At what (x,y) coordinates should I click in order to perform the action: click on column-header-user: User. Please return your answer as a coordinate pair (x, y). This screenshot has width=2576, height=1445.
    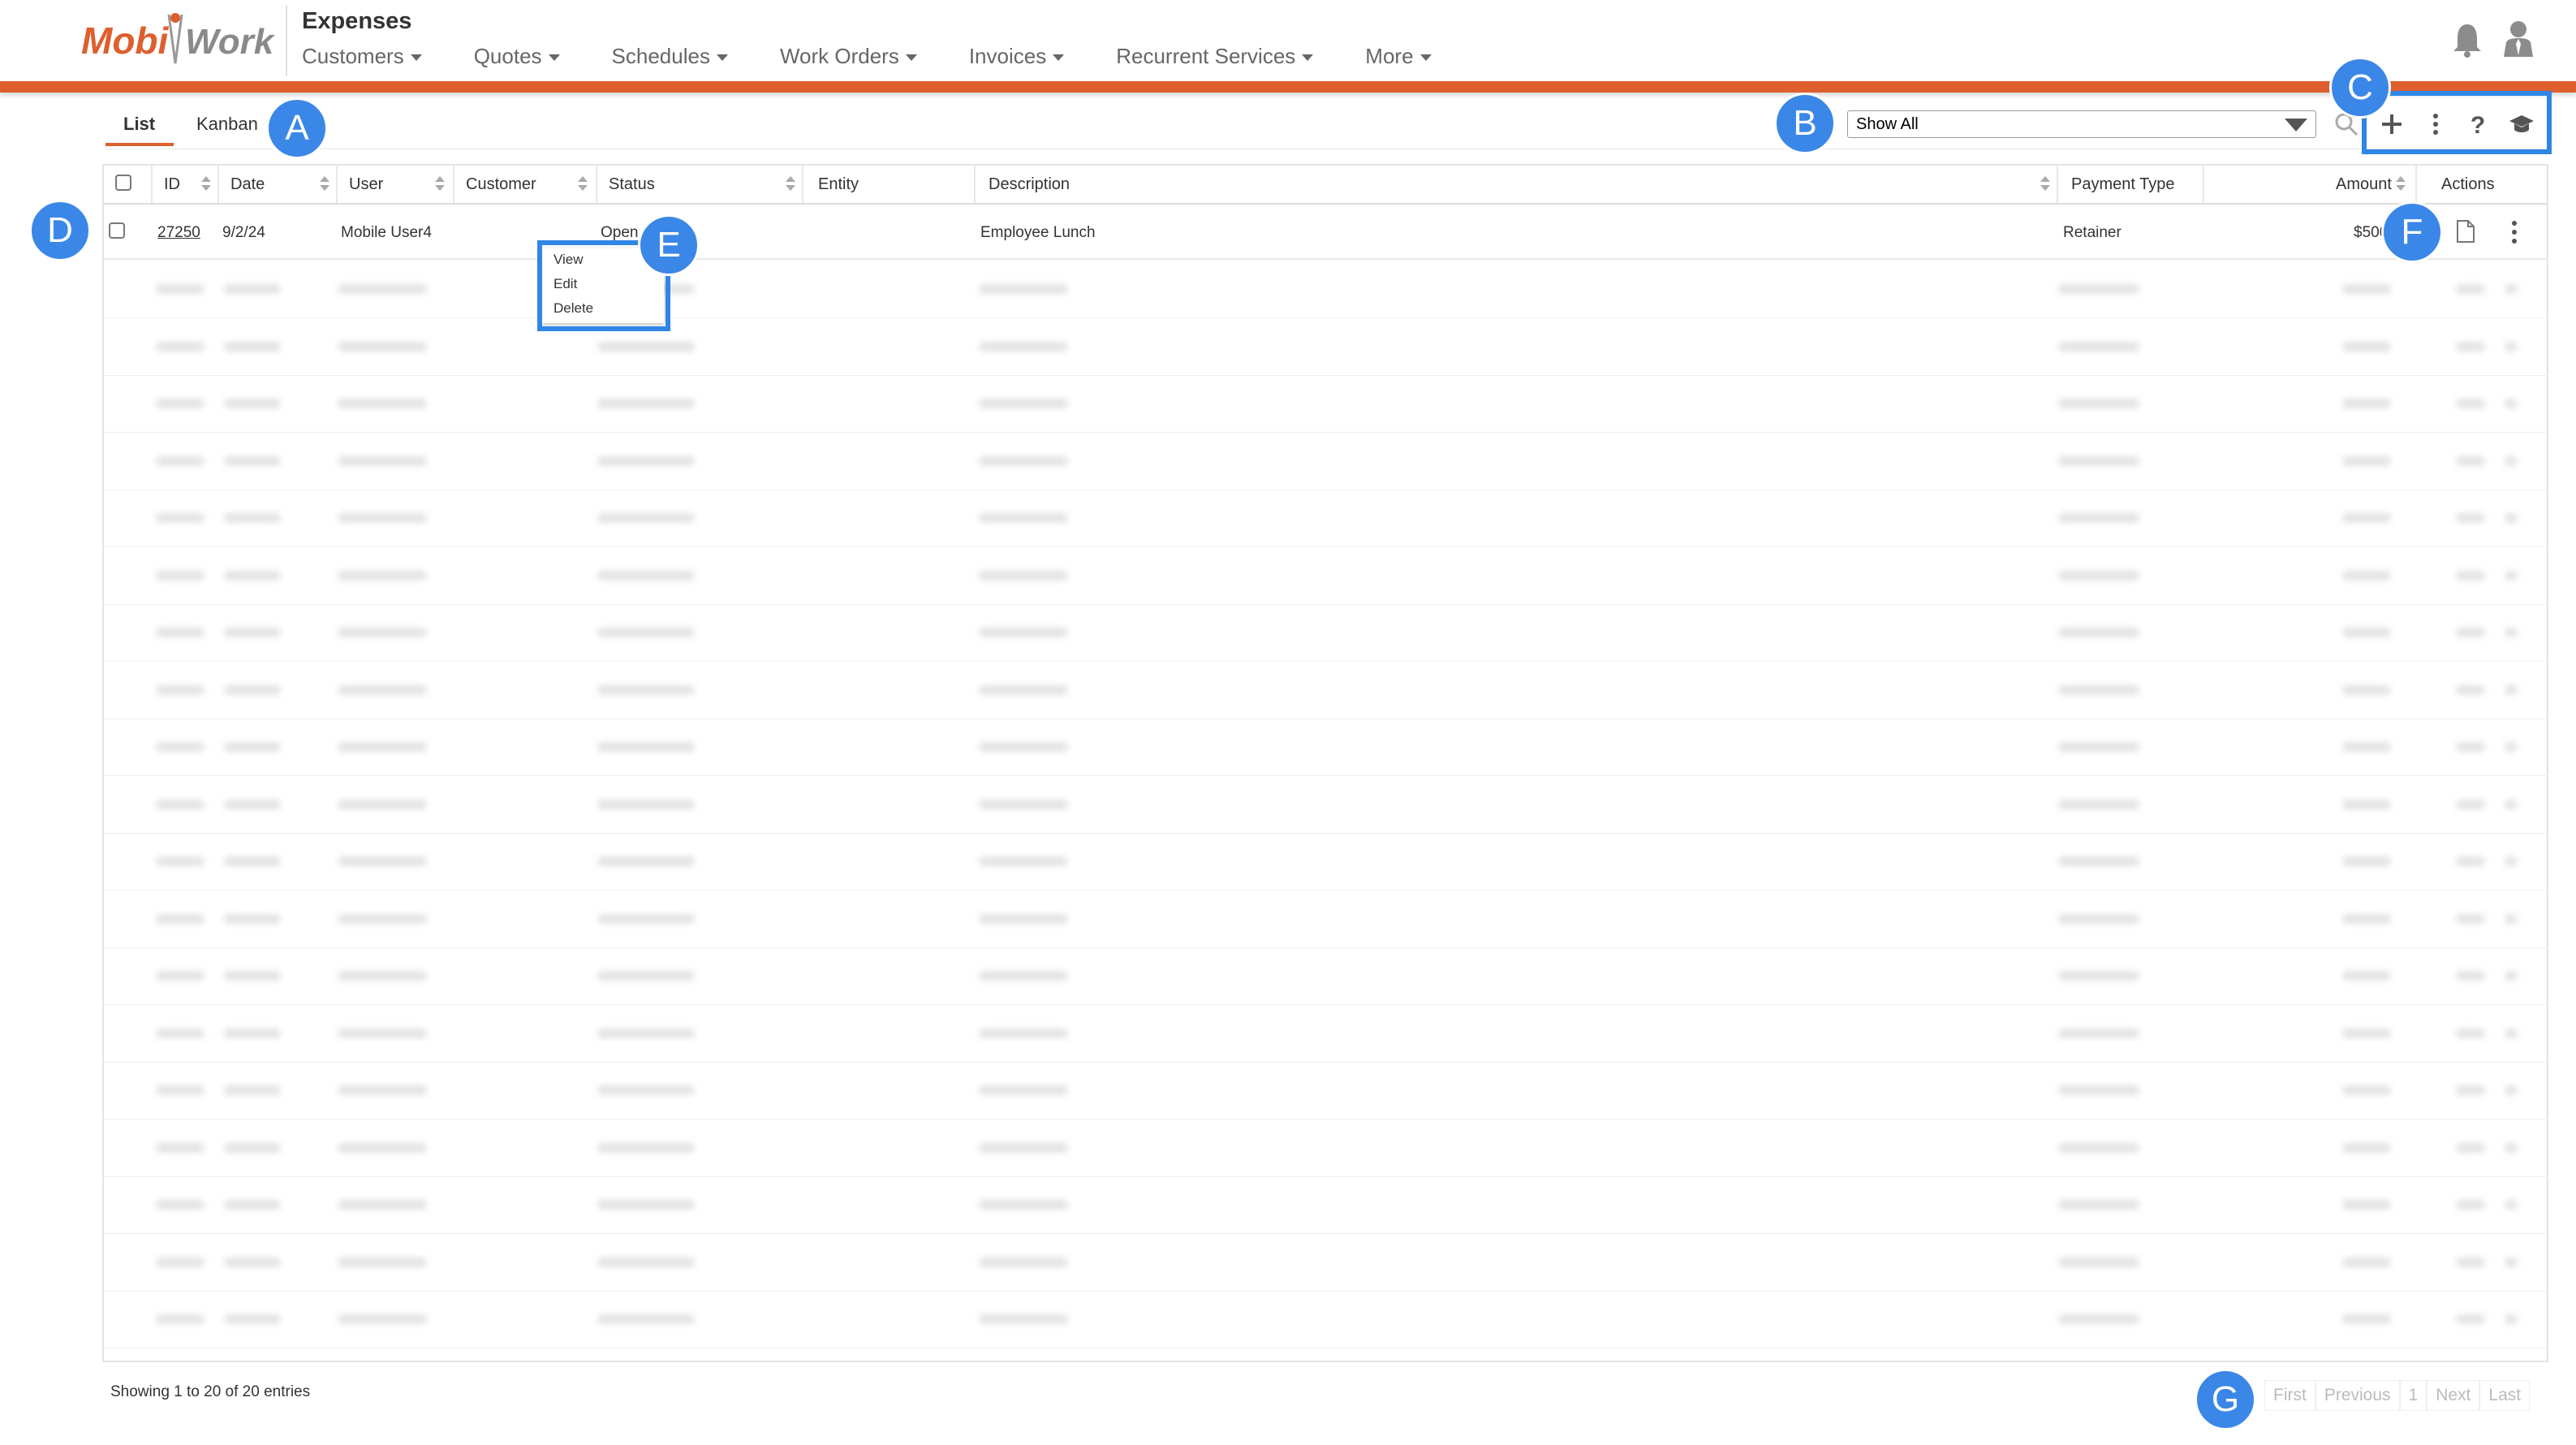
    Looking at the image, I should click on (366, 185).